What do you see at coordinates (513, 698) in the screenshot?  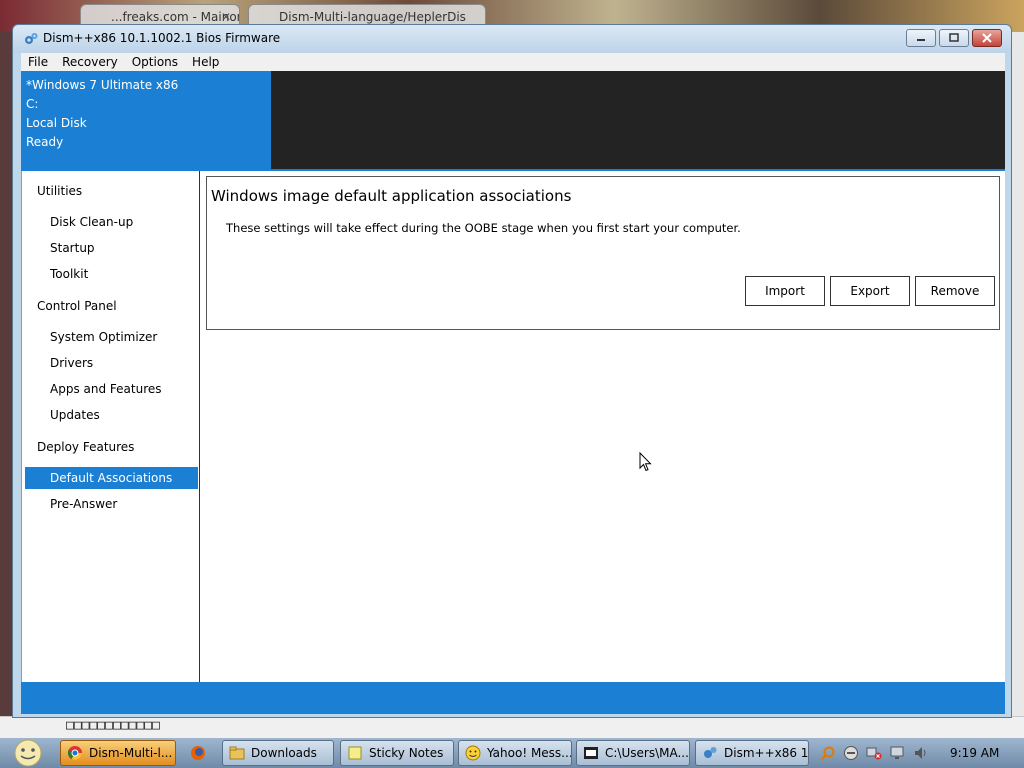 I see `status-bar` at bounding box center [513, 698].